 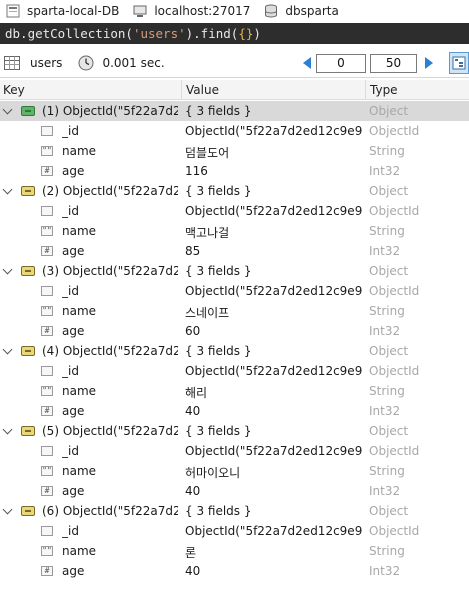 I want to click on computer-icon, so click(x=140, y=11).